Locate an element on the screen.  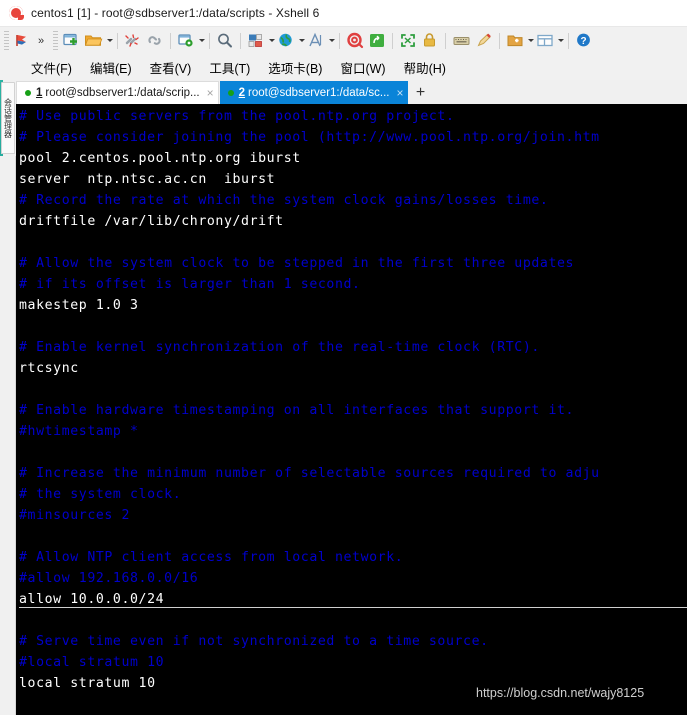
terminal-line: #minsources 2 is located at coordinates (75, 515).